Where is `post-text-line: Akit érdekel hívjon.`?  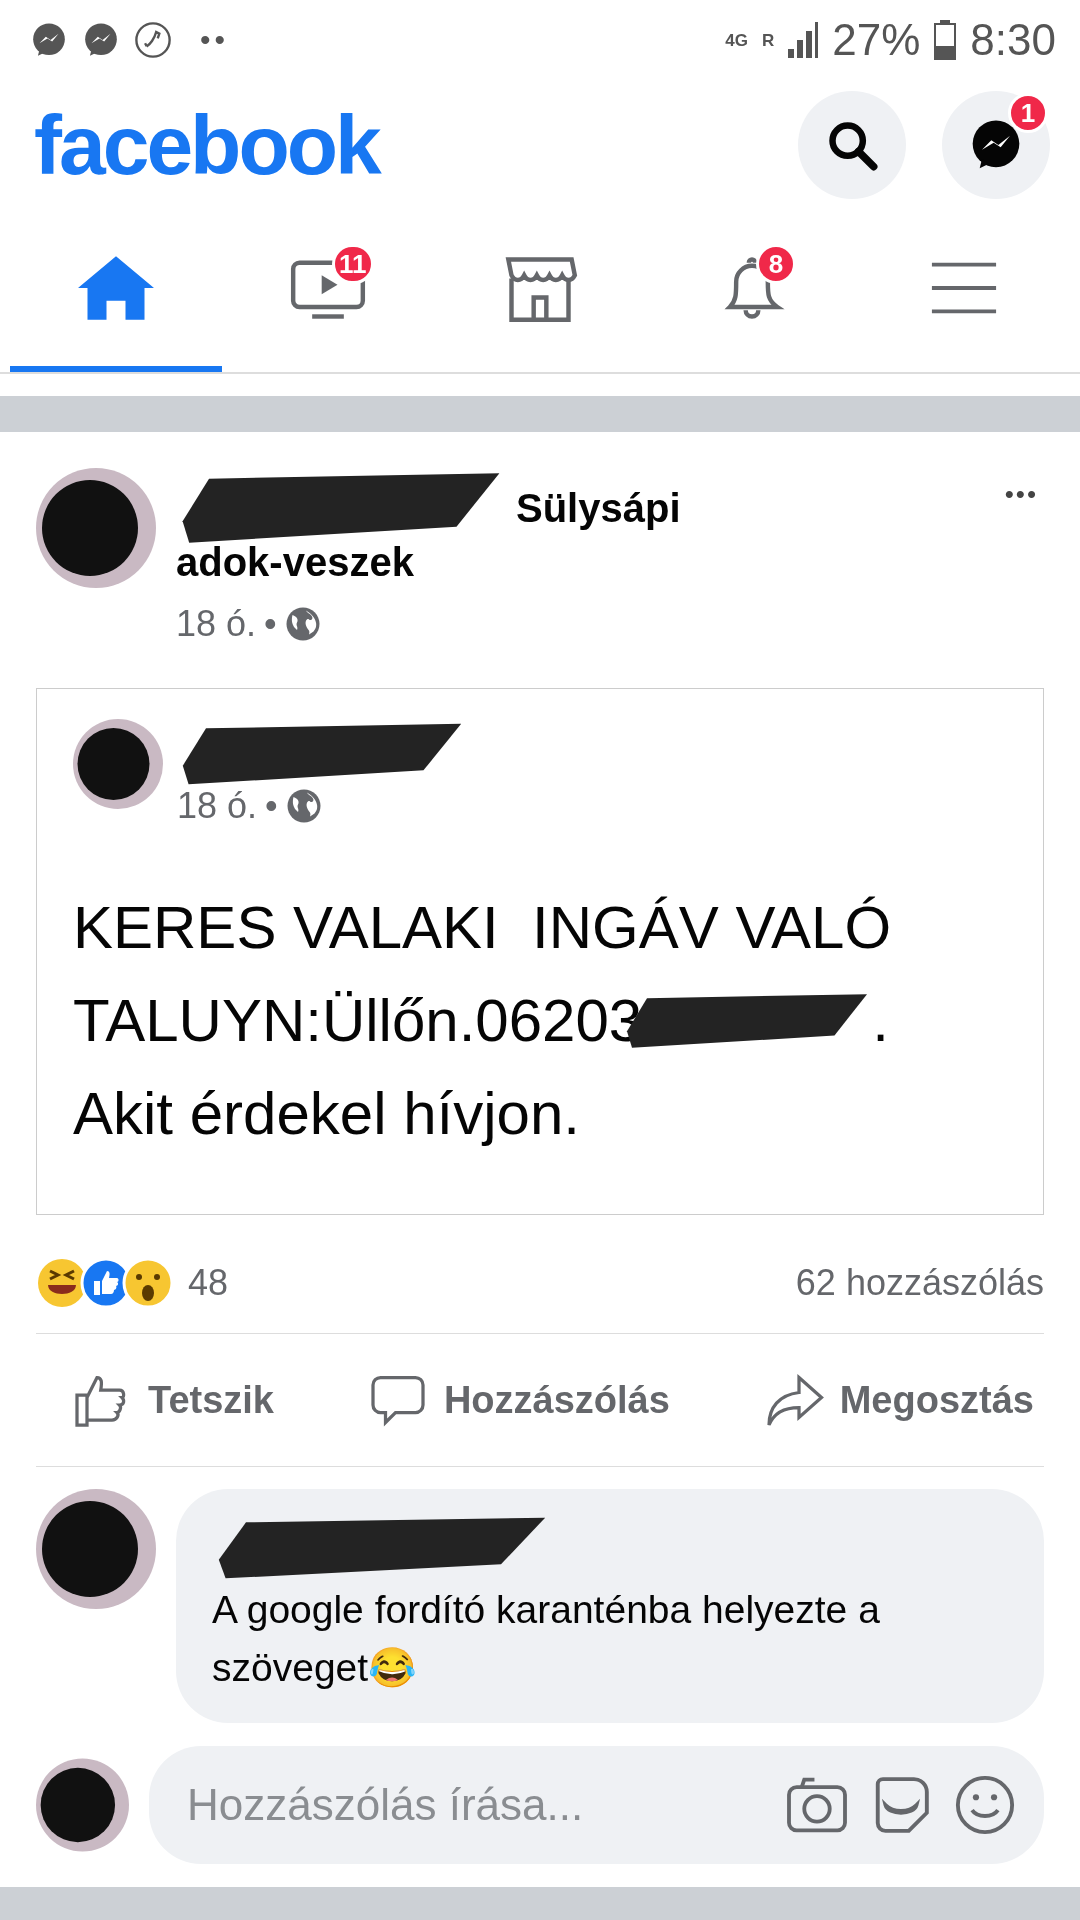
post-text-line: Akit érdekel hívjon. is located at coordinates (326, 1114).